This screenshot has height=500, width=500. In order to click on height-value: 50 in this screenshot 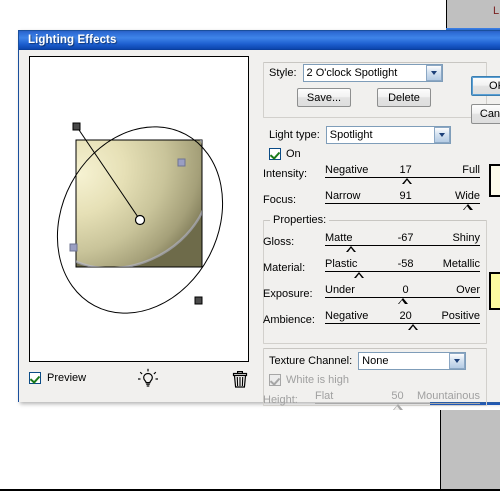, I will do `click(397, 396)`.